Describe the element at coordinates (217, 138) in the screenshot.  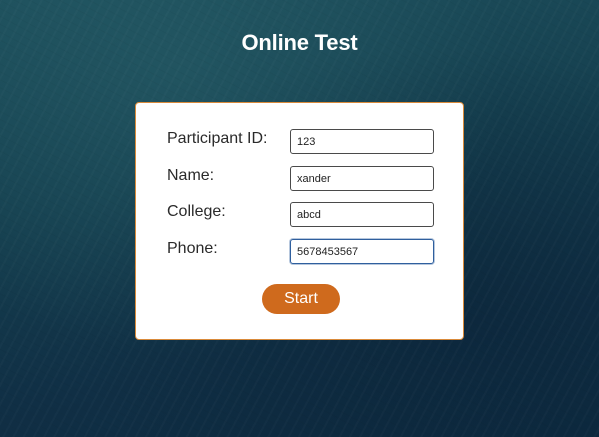
I see `participant-id-label: Participant ID:` at that location.